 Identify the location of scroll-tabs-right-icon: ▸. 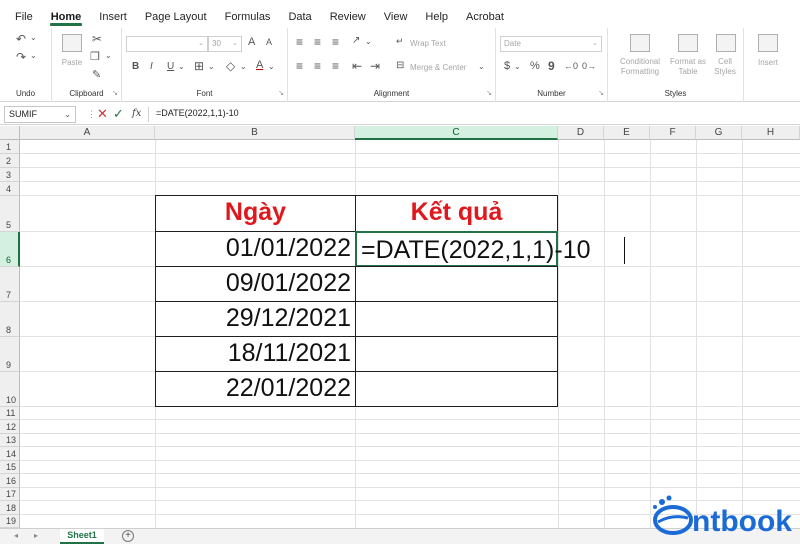
(36, 535).